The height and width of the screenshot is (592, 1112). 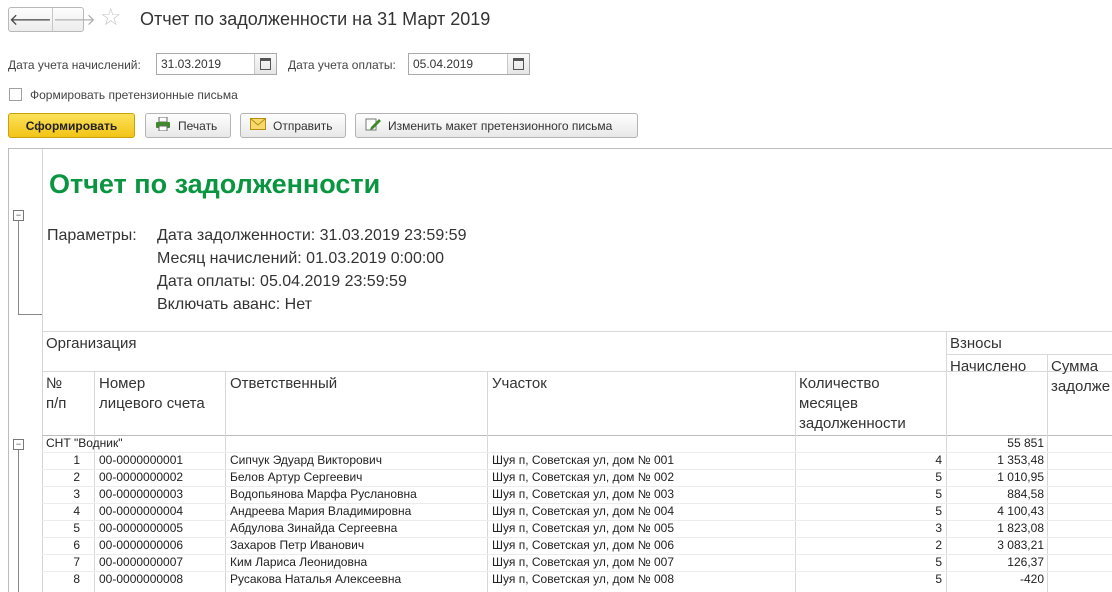 What do you see at coordinates (91, 343) in the screenshot?
I see `header-organization: Организация` at bounding box center [91, 343].